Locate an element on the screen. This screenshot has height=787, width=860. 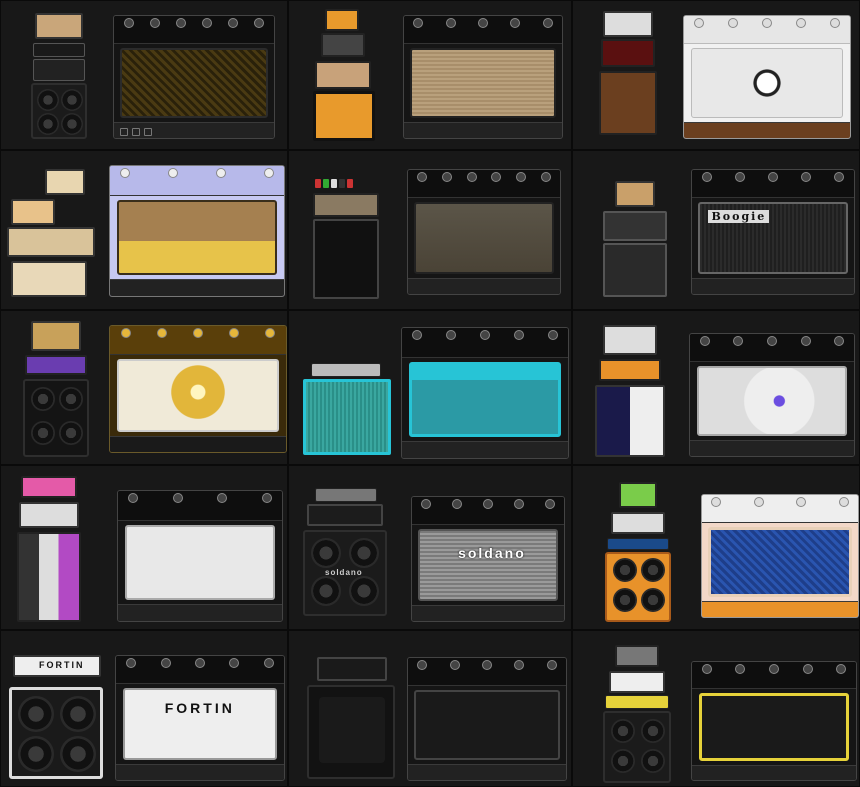
amp-sim-r5c3 is located at coordinates (716, 708).